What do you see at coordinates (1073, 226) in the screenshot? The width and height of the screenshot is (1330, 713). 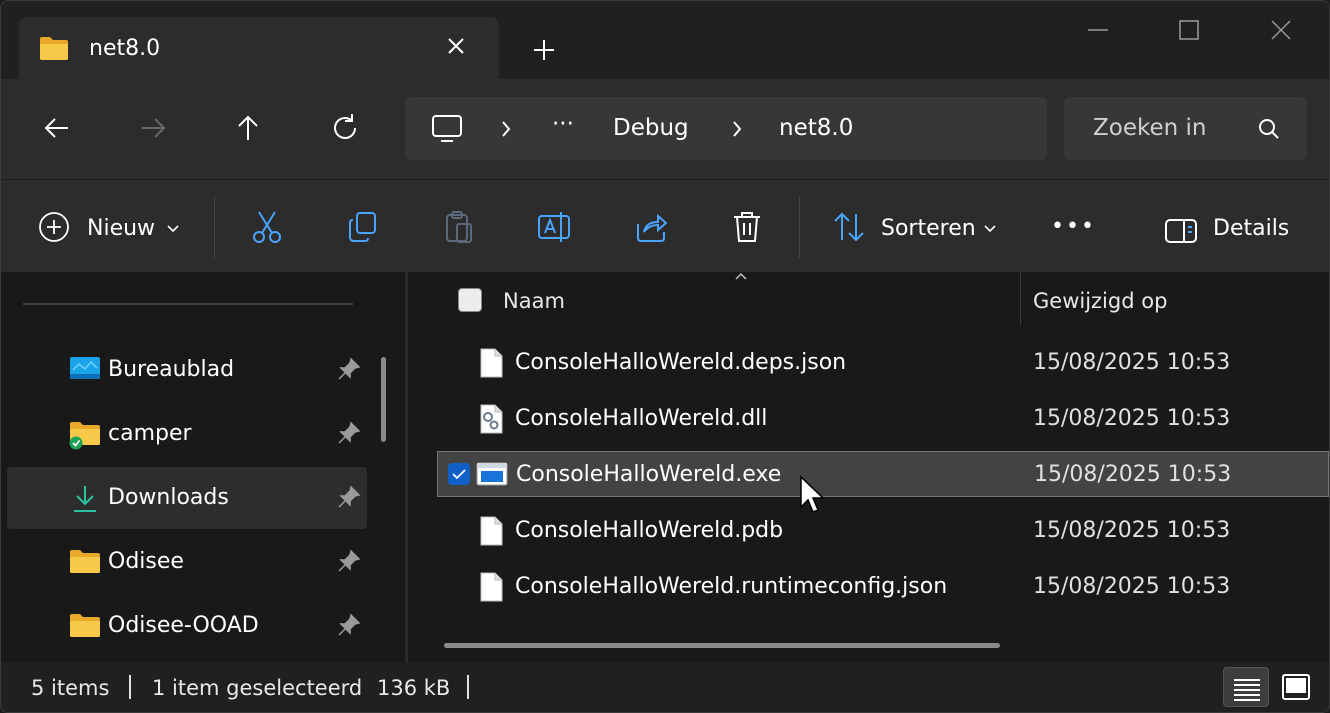 I see `more-options-button: •••` at bounding box center [1073, 226].